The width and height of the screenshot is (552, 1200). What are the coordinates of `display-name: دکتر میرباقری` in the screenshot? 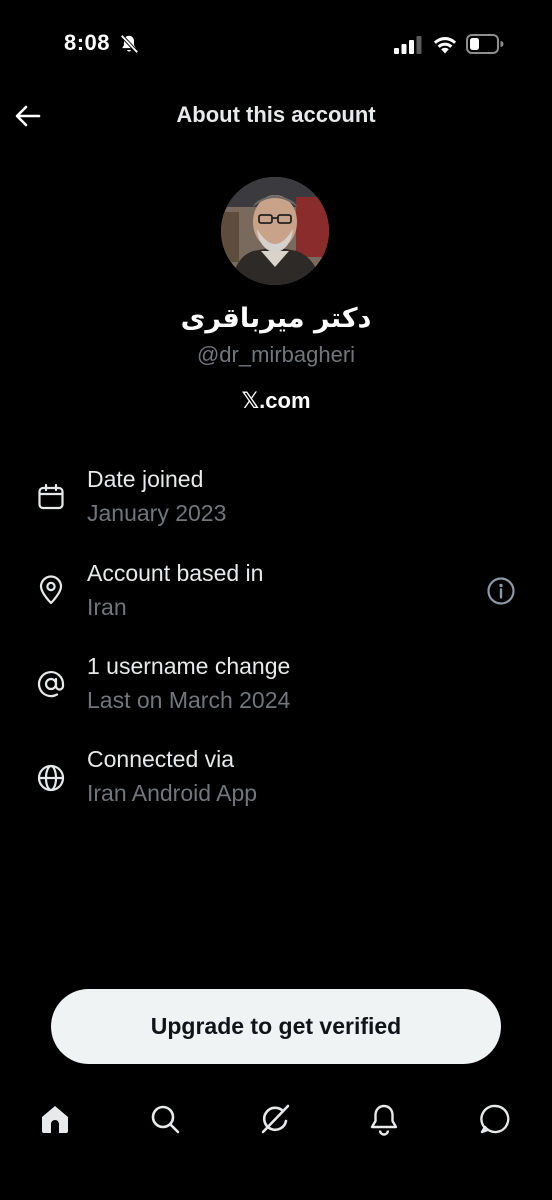 It's located at (276, 318).